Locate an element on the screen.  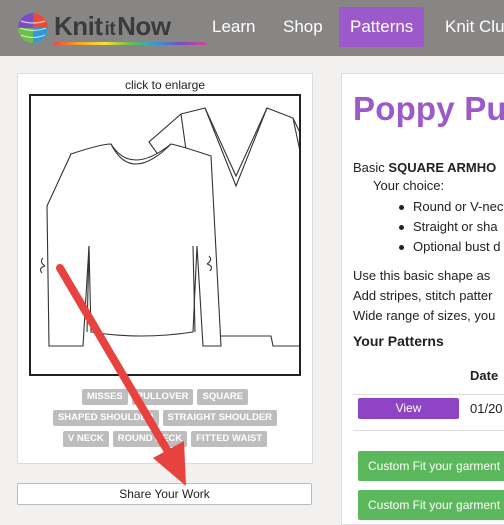
nav-item-patterns: Patterns is located at coordinates (382, 27).